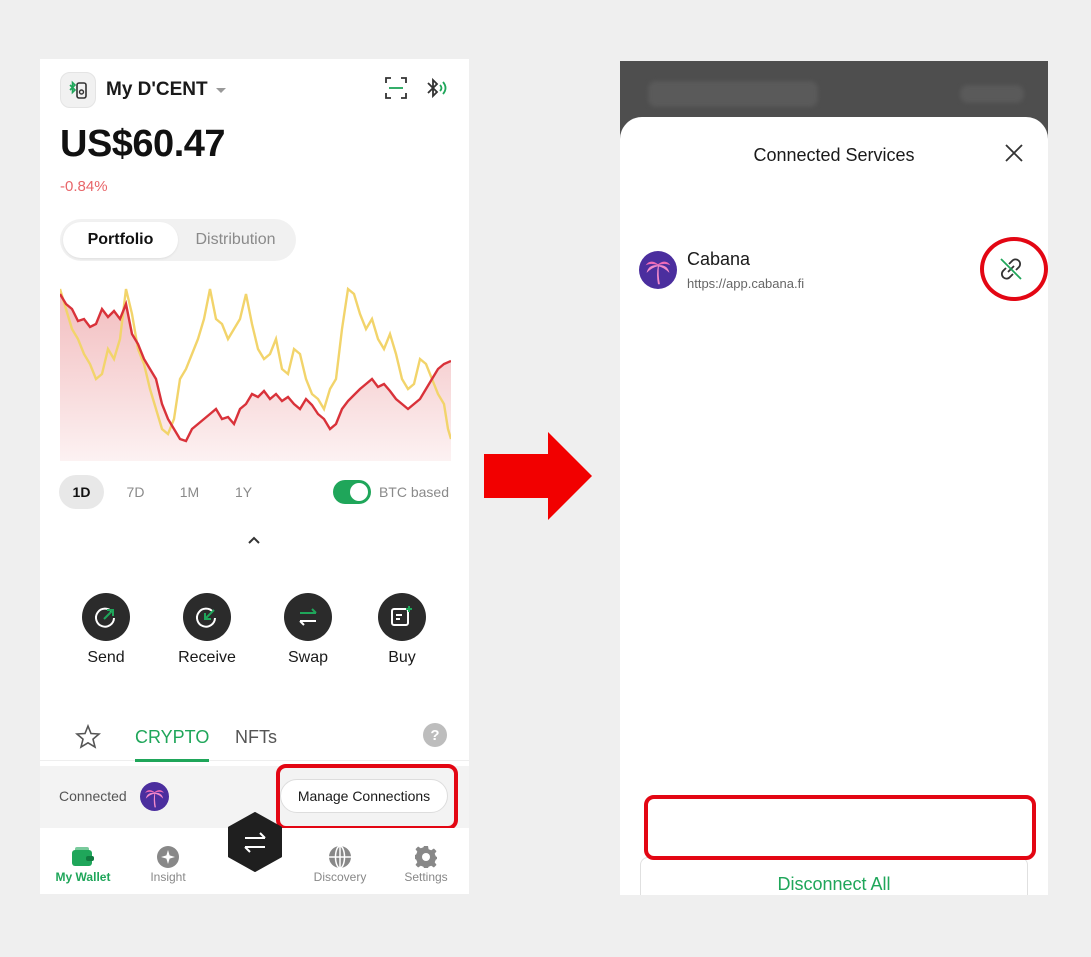 This screenshot has height=957, width=1091. I want to click on quick-actions: Send Receive Swap Buy, so click(255, 633).